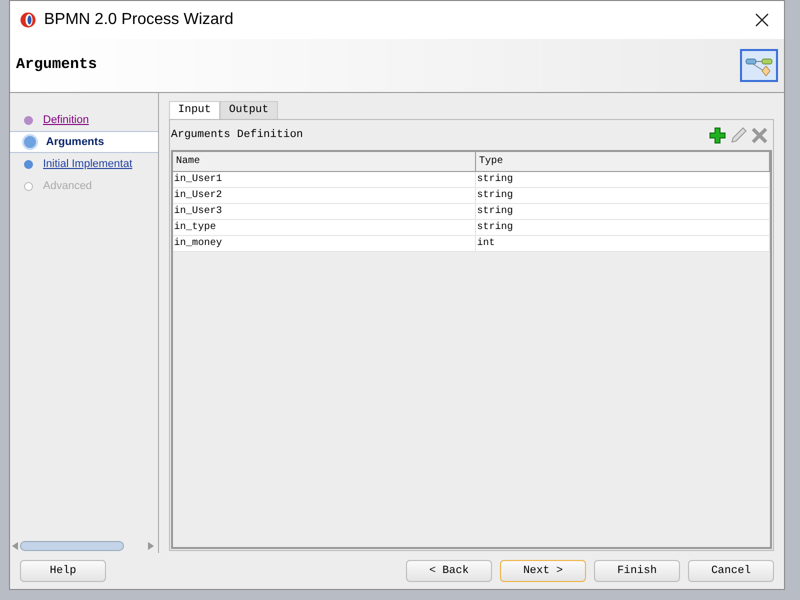 This screenshot has height=600, width=800. What do you see at coordinates (57, 65) in the screenshot?
I see `page-title: Arguments` at bounding box center [57, 65].